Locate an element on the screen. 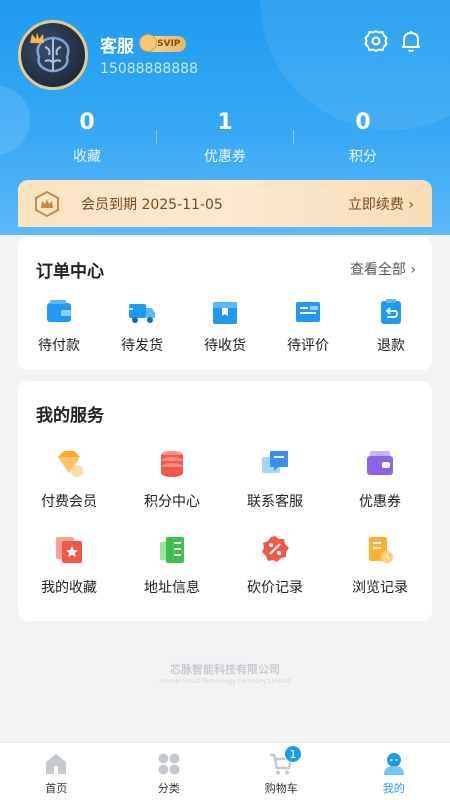  settings-icon is located at coordinates (376, 41).